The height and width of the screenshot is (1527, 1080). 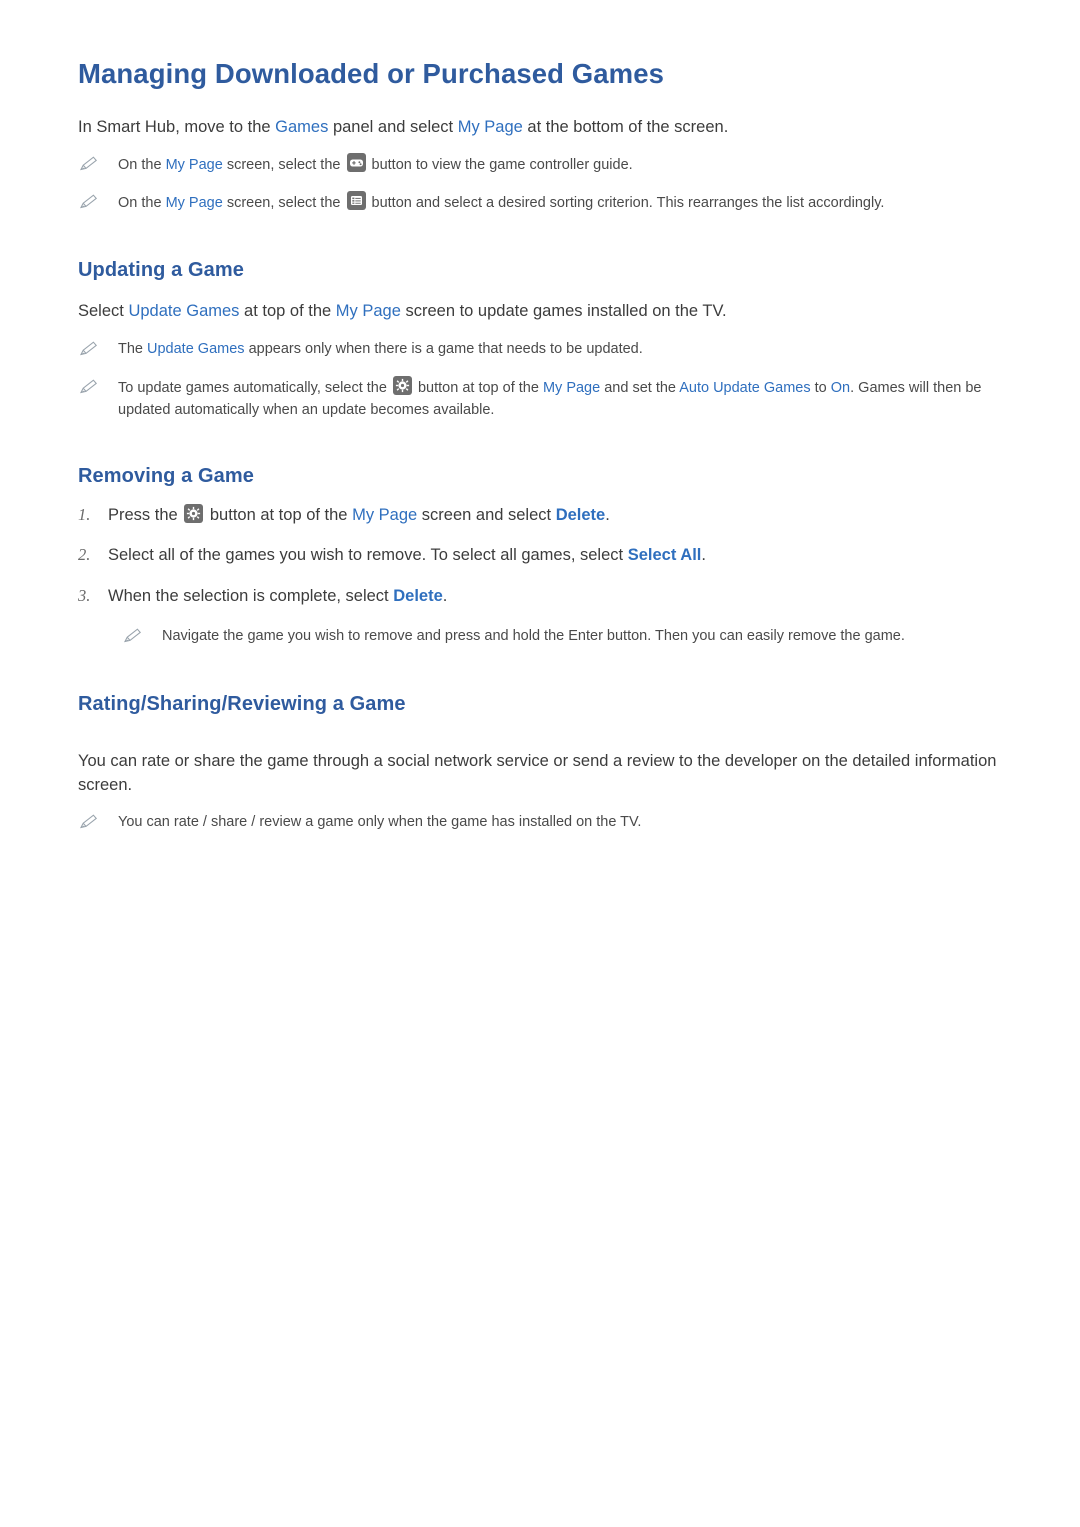 I want to click on upd-note1-text-1: The, so click(x=133, y=348).